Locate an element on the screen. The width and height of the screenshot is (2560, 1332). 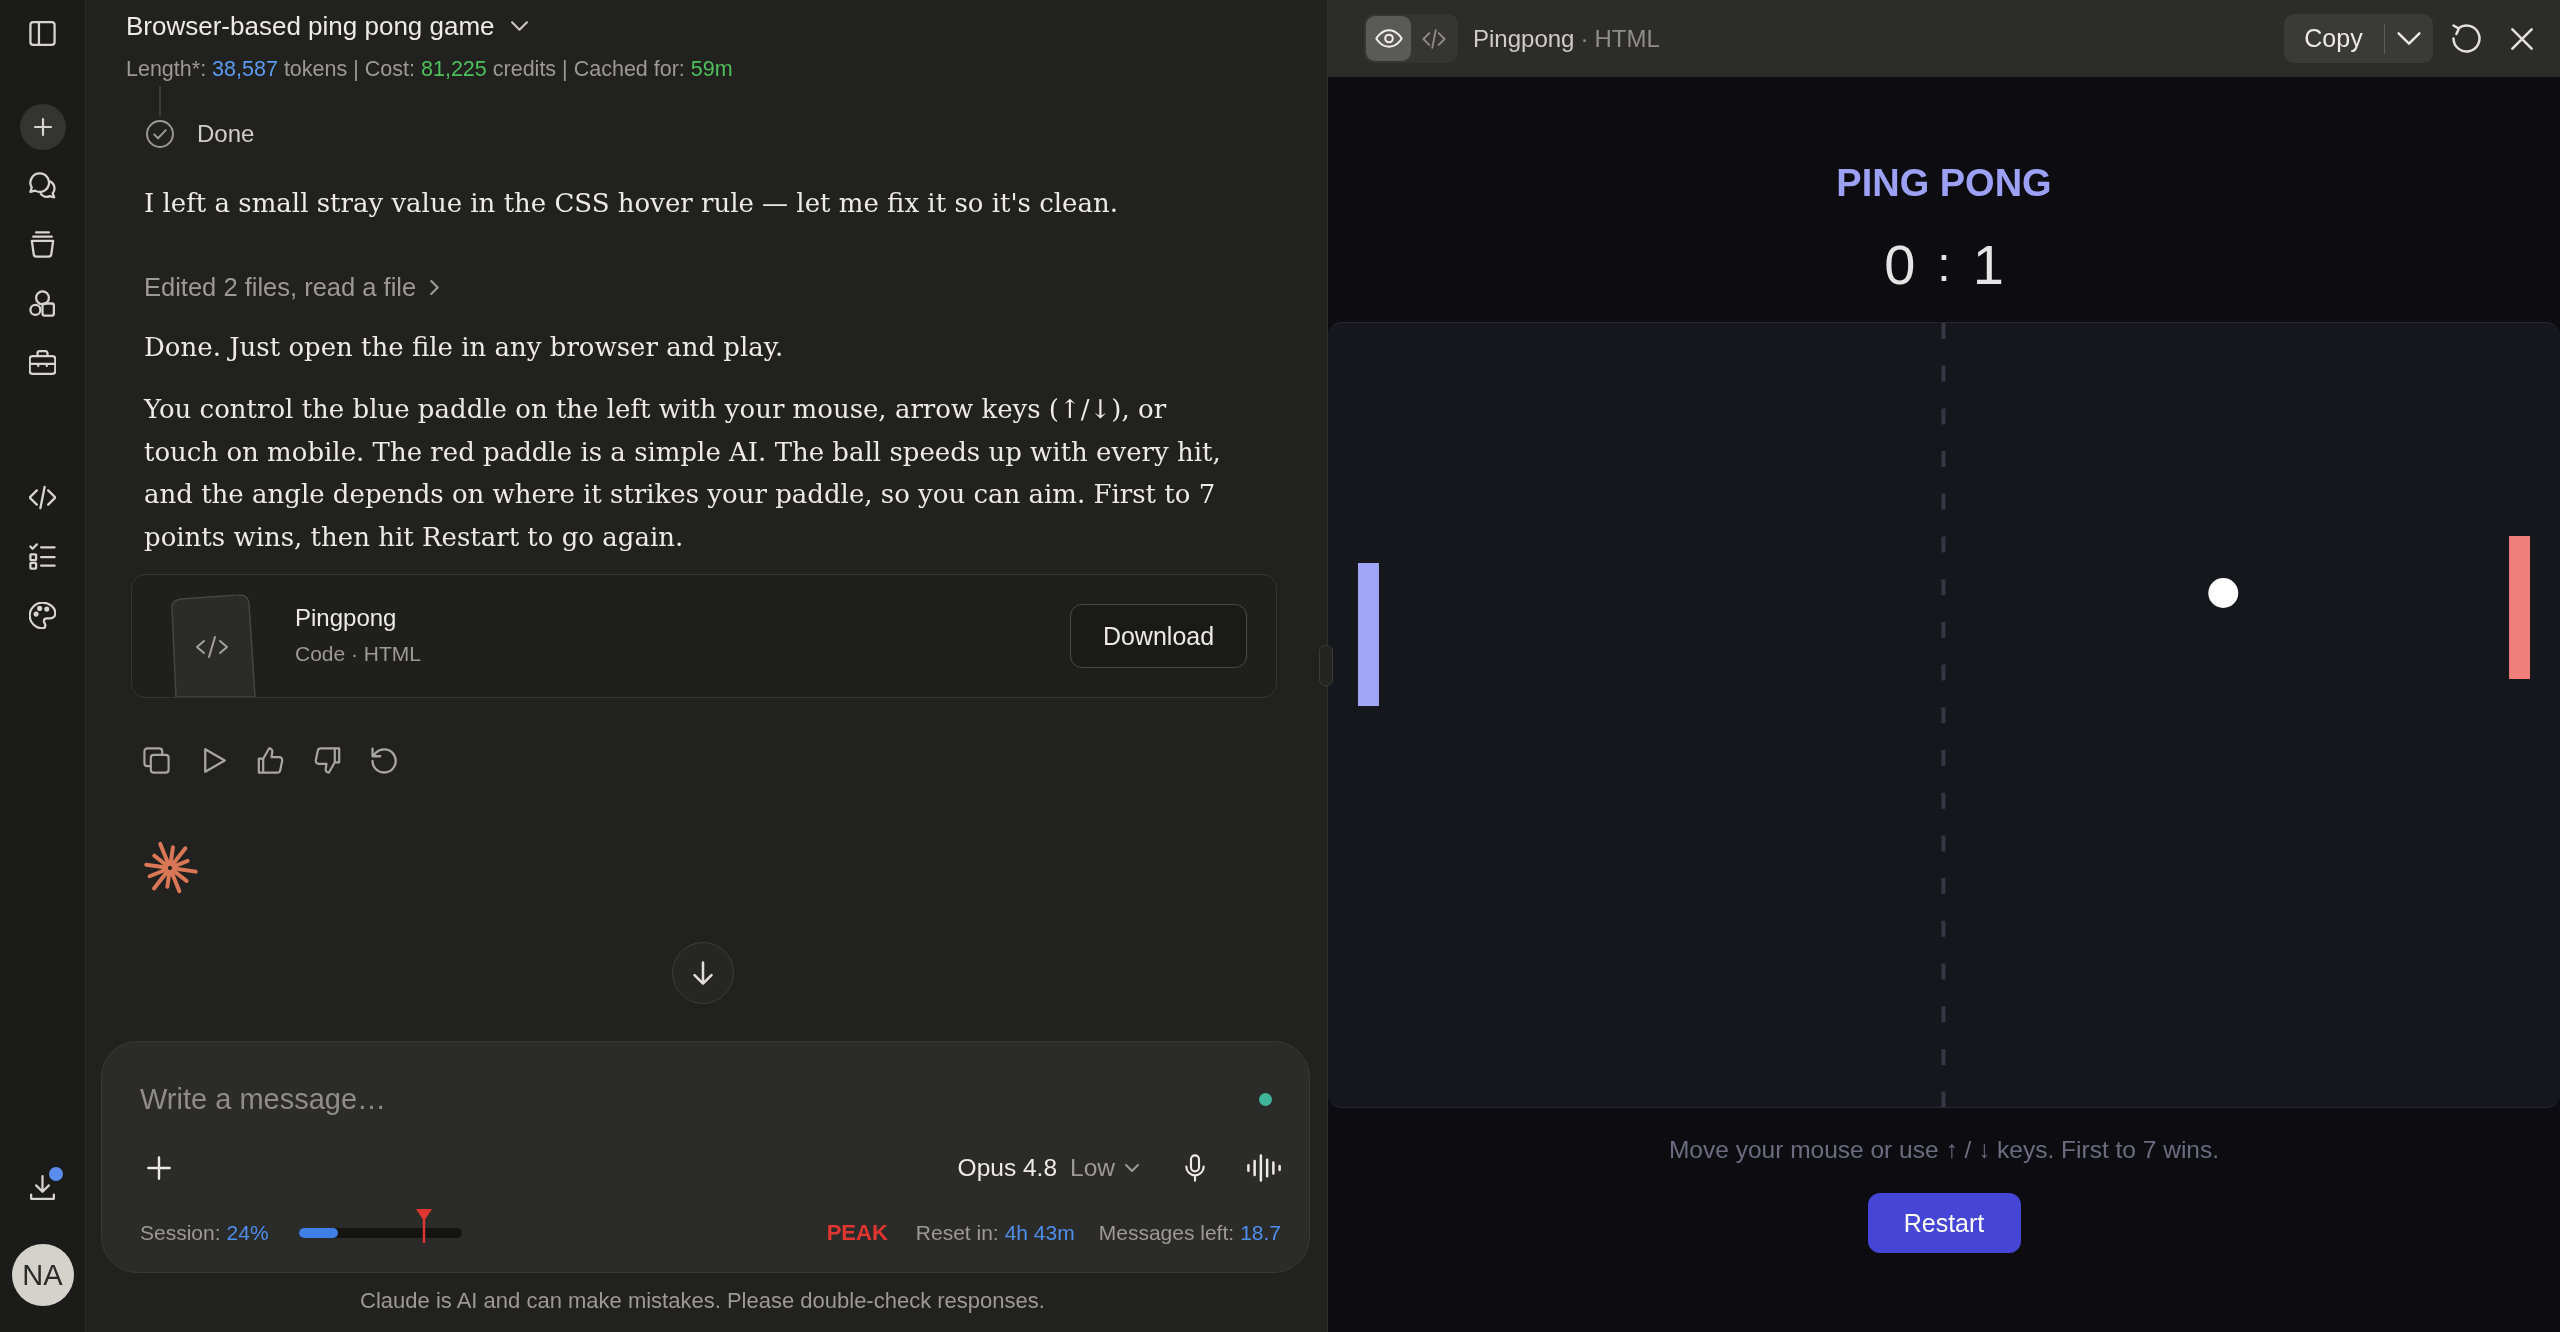
session-usage: Session: 24% is located at coordinates (204, 1233).